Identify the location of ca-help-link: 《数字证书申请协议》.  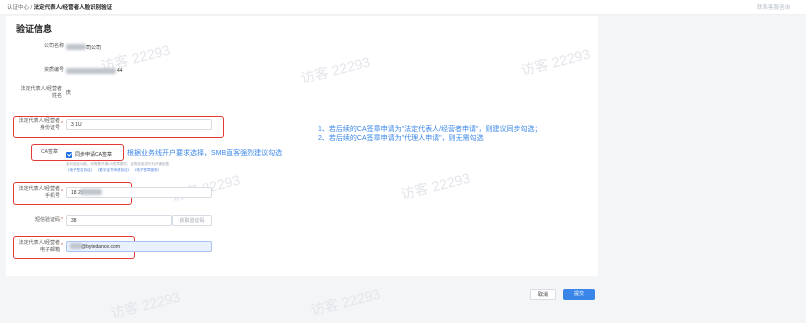
(113, 170).